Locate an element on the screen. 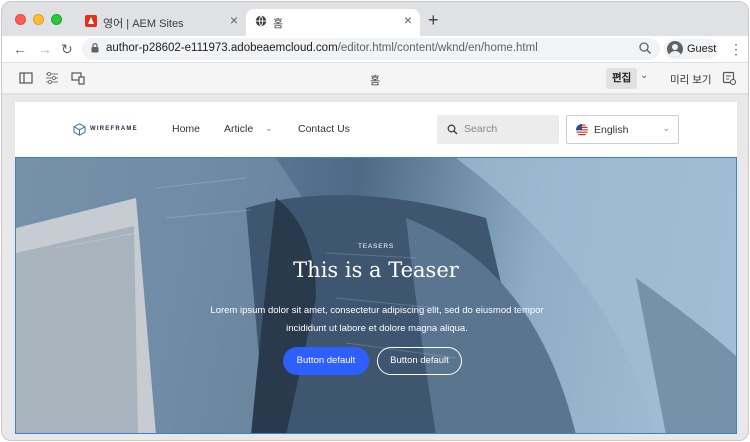 The image size is (750, 442). teaser-title: This is a Teaser is located at coordinates (376, 270).